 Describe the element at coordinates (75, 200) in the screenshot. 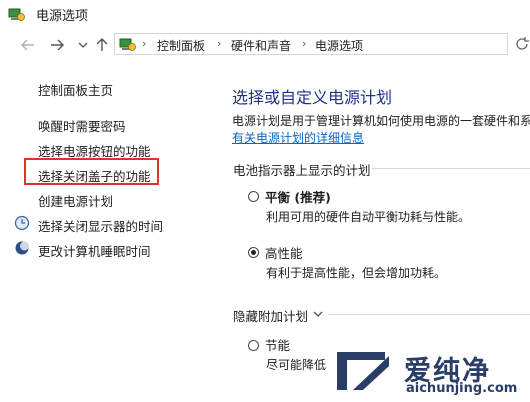

I see `sidebar-item-create-plan: 创建电源计划` at that location.